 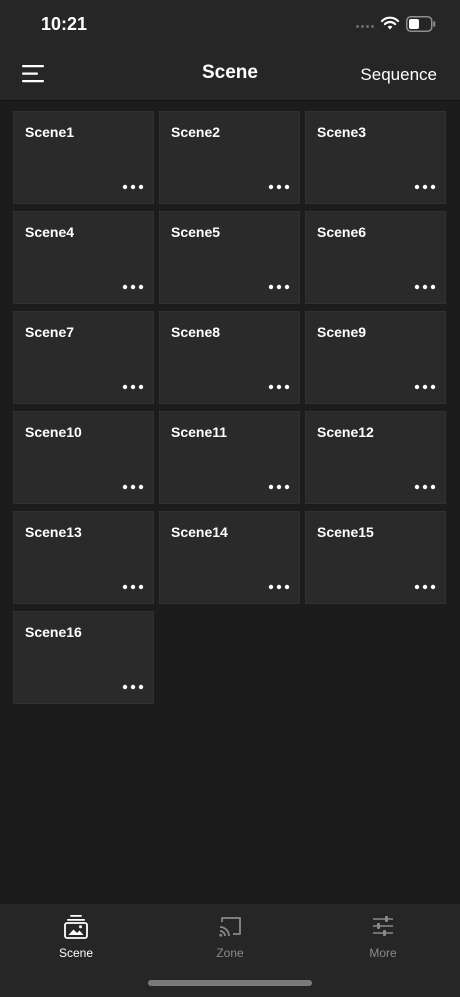 What do you see at coordinates (230, 24) in the screenshot?
I see `status-bar: 10:21` at bounding box center [230, 24].